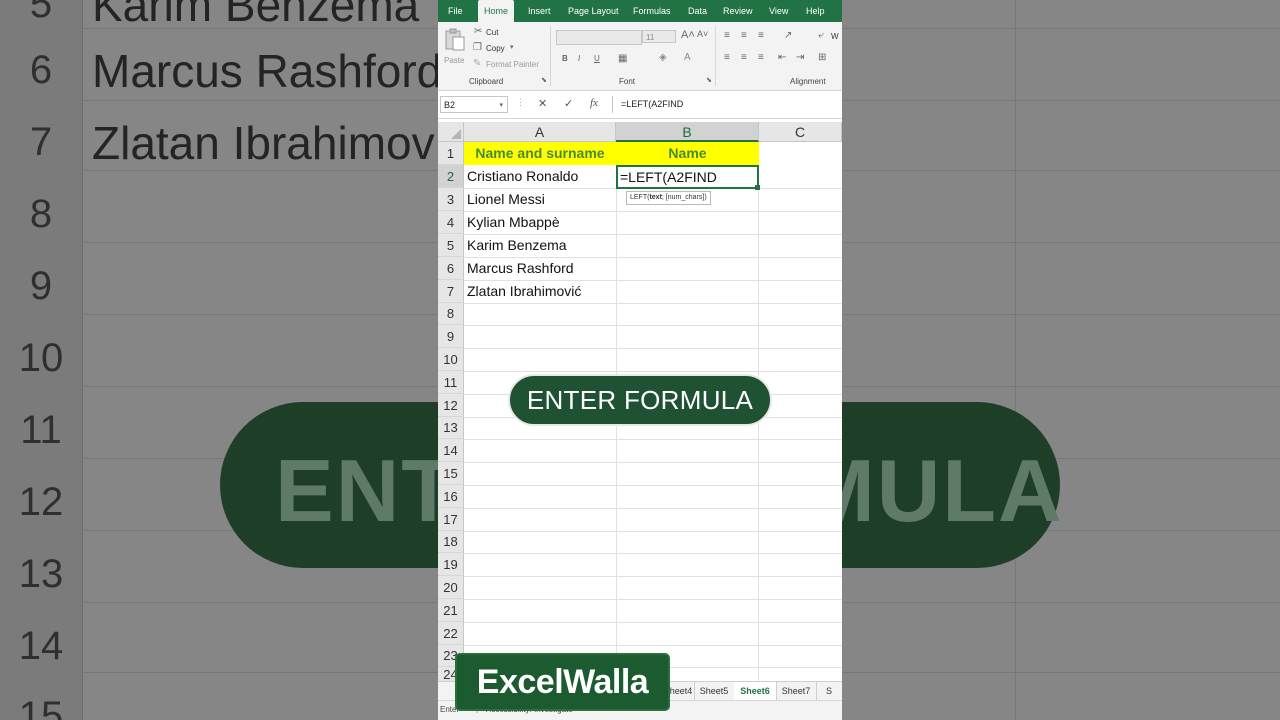 This screenshot has height=720, width=1280. What do you see at coordinates (761, 57) in the screenshot?
I see `align-right-icon: ≡` at bounding box center [761, 57].